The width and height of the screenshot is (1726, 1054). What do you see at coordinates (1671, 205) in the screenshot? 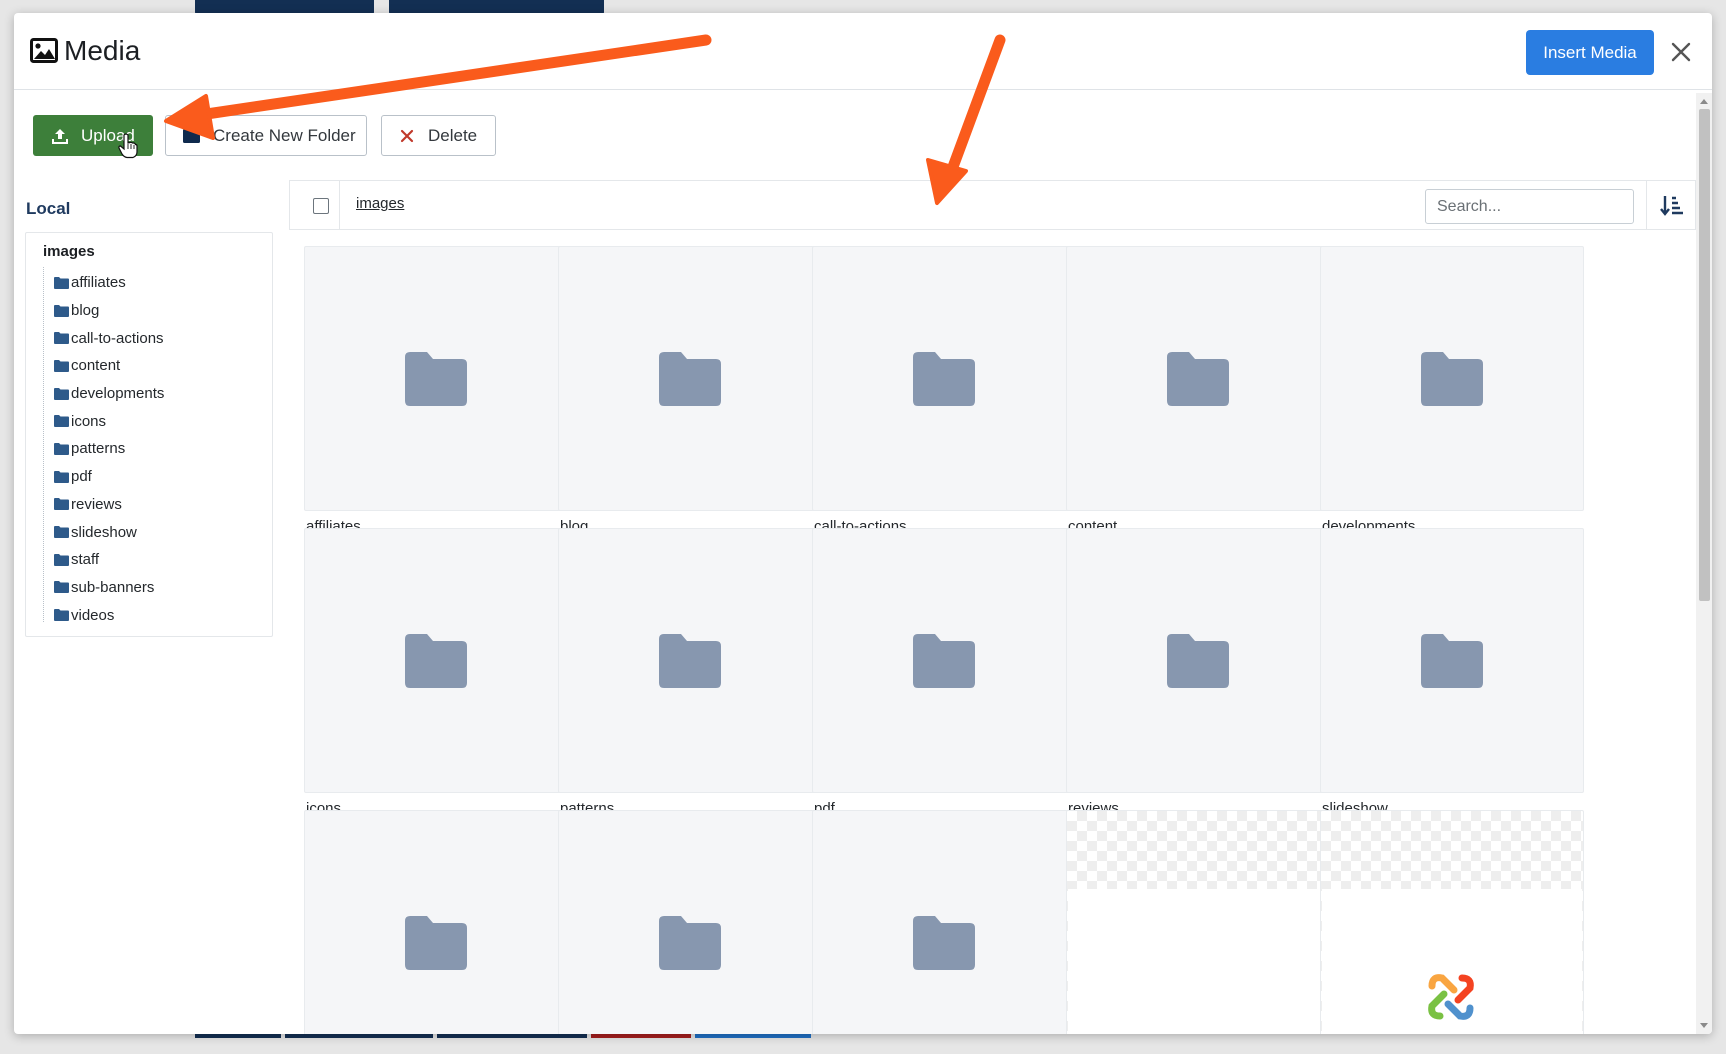
I see `sort-icon` at bounding box center [1671, 205].